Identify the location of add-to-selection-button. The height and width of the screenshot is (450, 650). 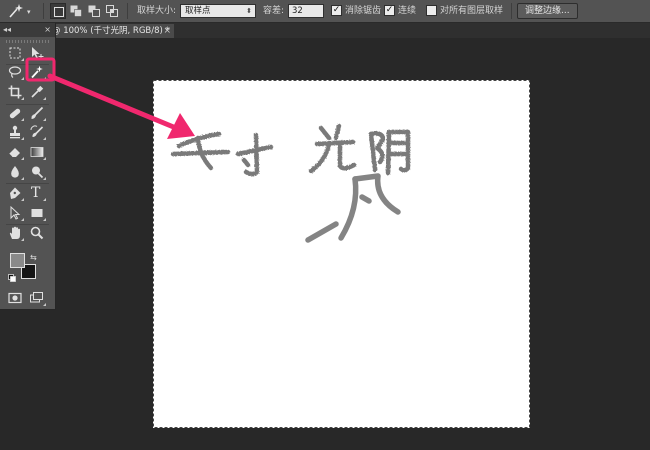
(76, 11).